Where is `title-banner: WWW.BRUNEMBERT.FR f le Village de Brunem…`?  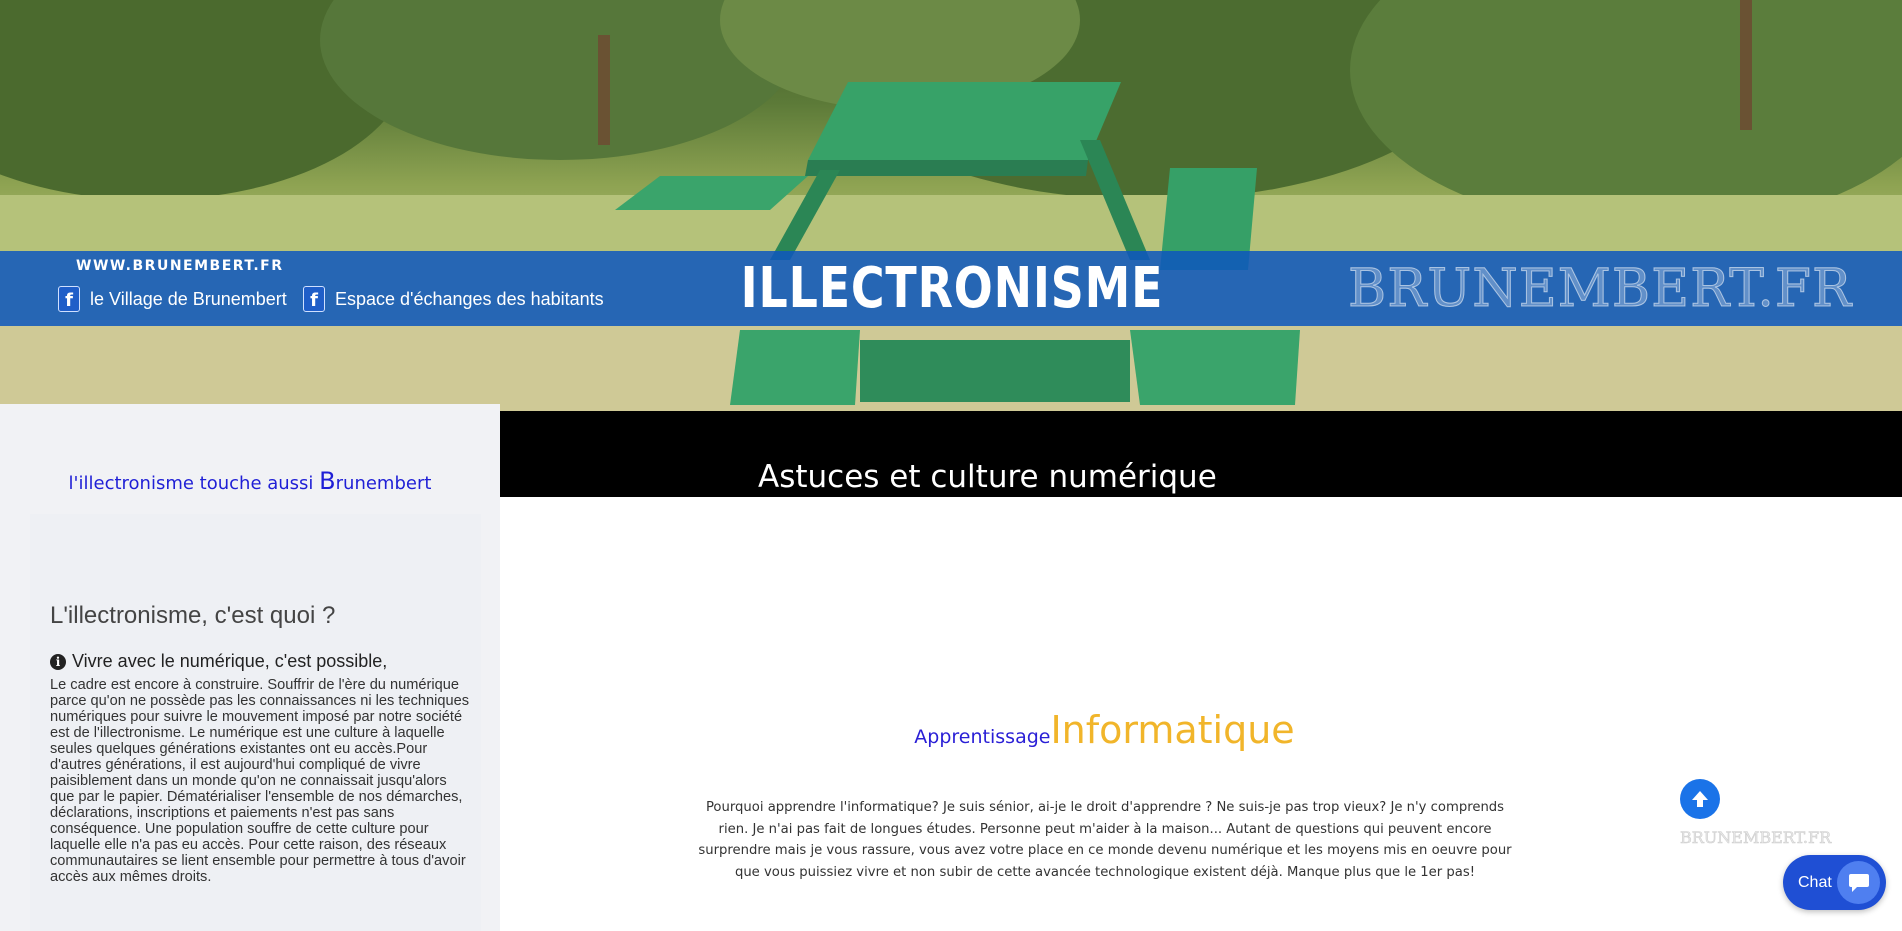 title-banner: WWW.BRUNEMBERT.FR f le Village de Brunem… is located at coordinates (951, 288).